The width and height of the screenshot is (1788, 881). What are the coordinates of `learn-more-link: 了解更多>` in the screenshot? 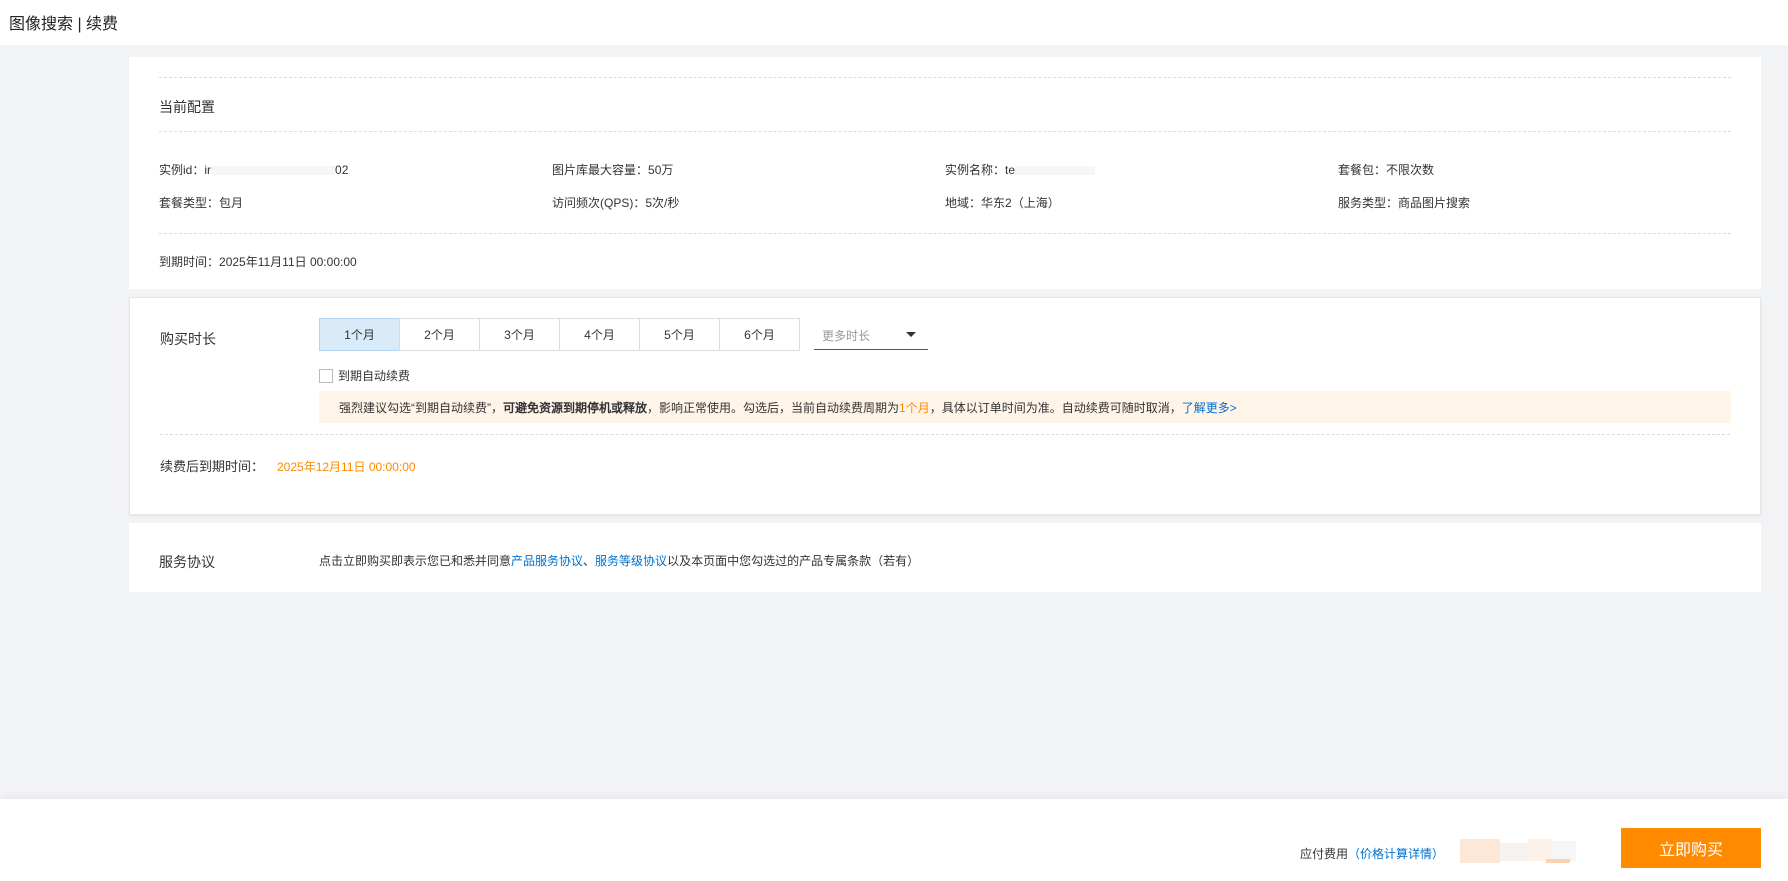 It's located at (1209, 407).